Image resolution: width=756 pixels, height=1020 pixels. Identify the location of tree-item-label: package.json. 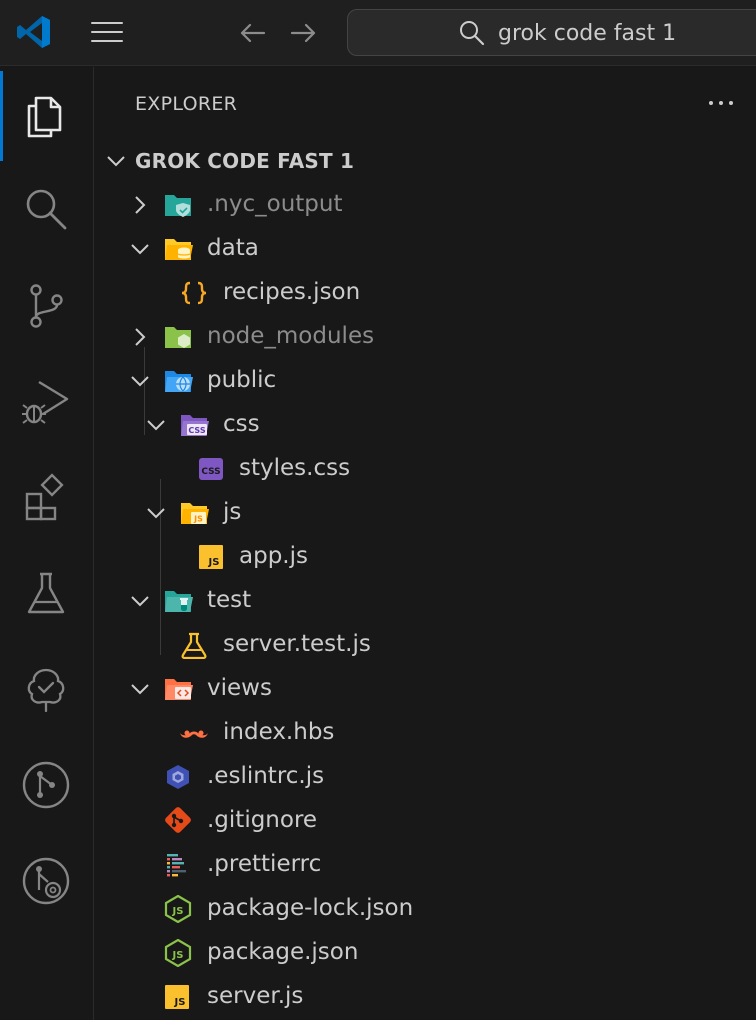
(283, 952).